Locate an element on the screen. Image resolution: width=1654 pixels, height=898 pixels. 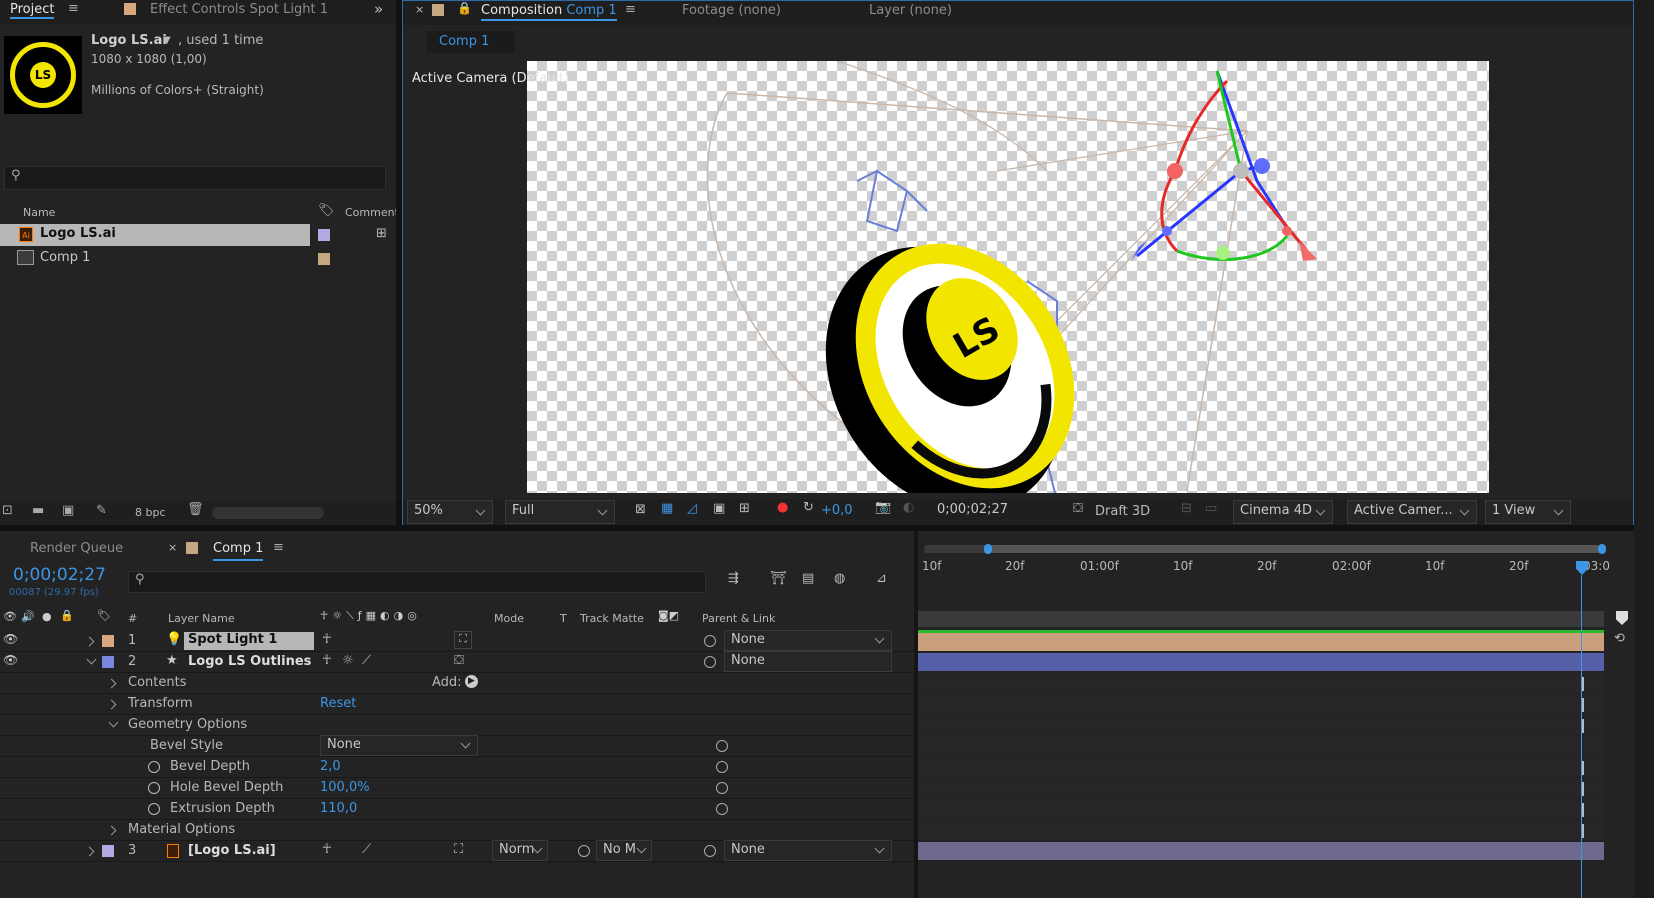
tab-comp-1: Comp 1 is located at coordinates (238, 551).